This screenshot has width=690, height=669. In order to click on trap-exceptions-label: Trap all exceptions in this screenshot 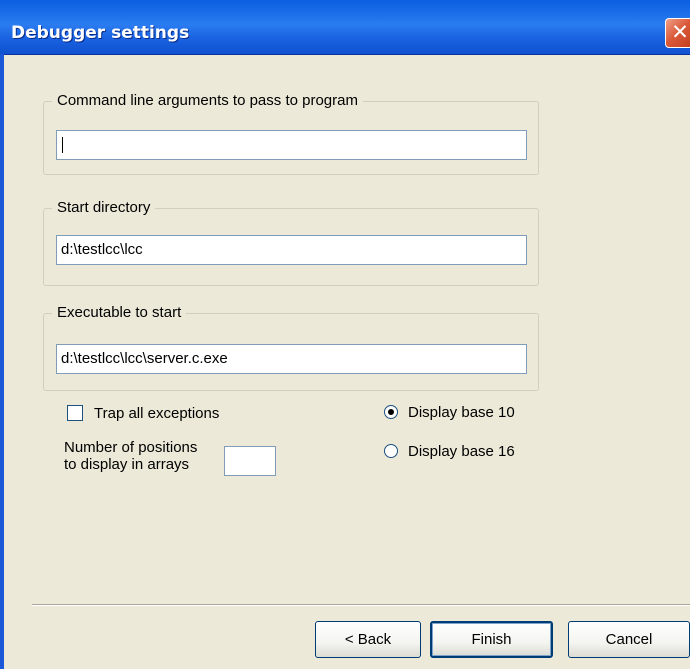, I will do `click(157, 413)`.